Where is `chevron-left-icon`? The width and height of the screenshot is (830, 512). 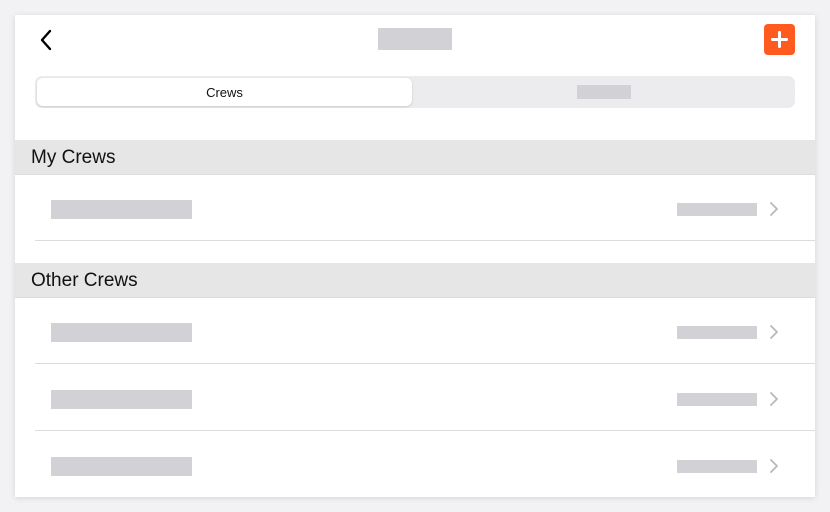
chevron-left-icon is located at coordinates (46, 40).